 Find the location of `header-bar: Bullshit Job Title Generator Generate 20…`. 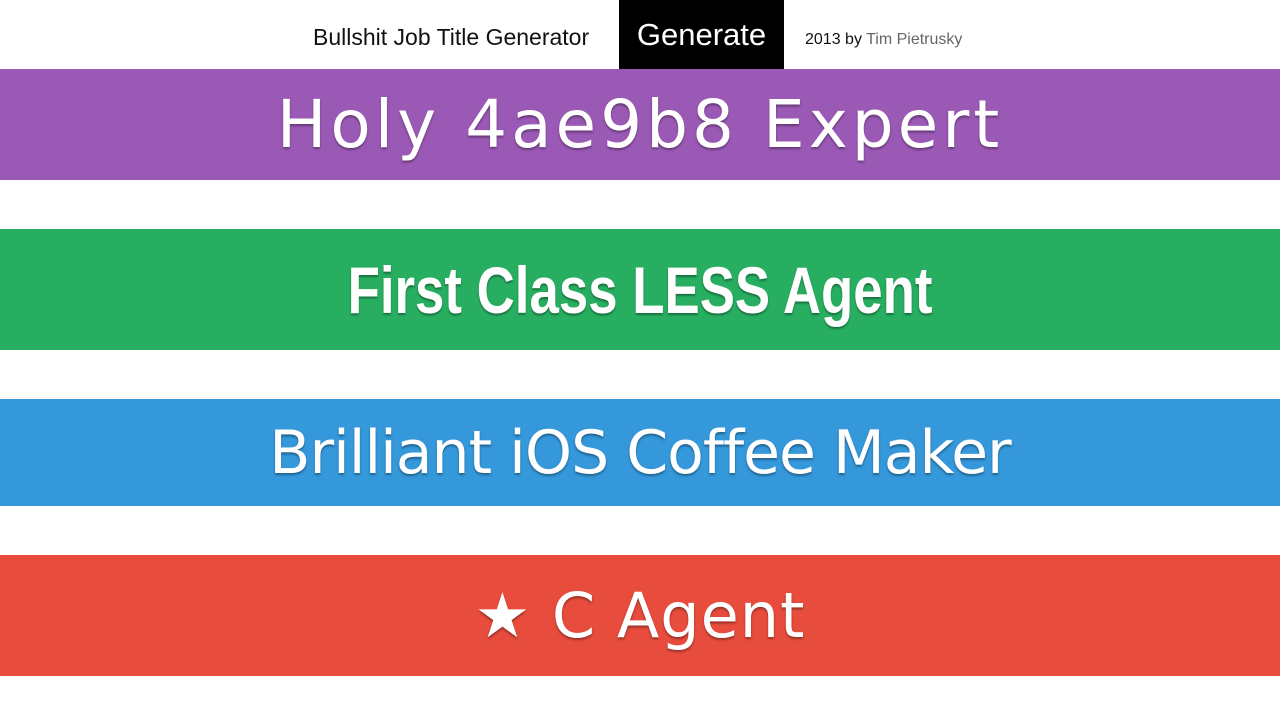

header-bar: Bullshit Job Title Generator Generate 20… is located at coordinates (640, 34).